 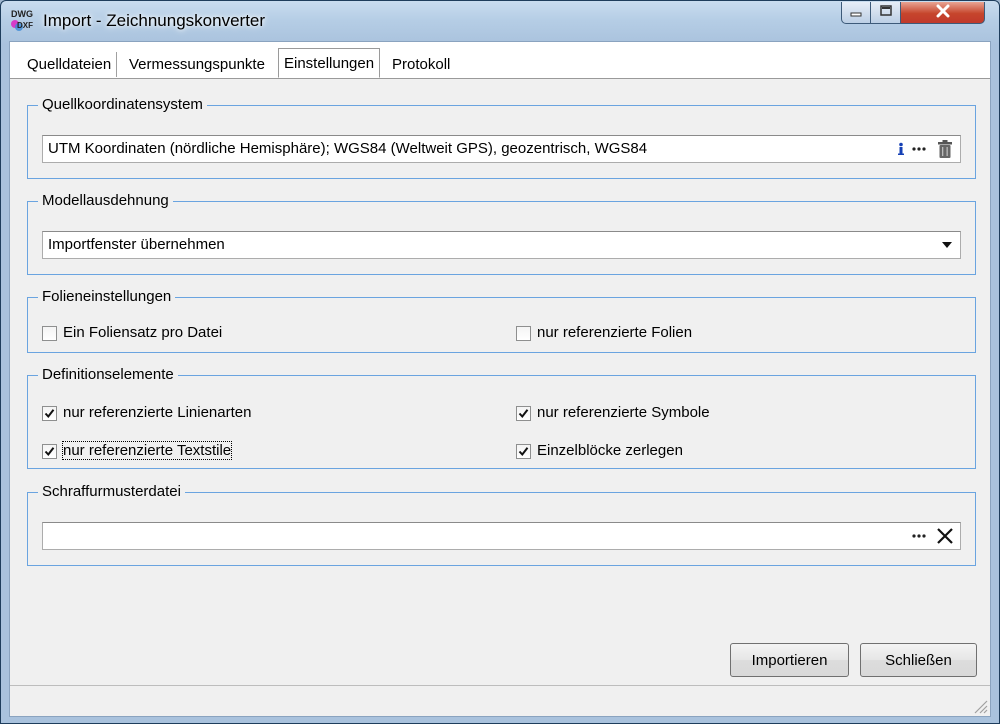 I want to click on linetypes-checkbox, so click(x=49, y=413).